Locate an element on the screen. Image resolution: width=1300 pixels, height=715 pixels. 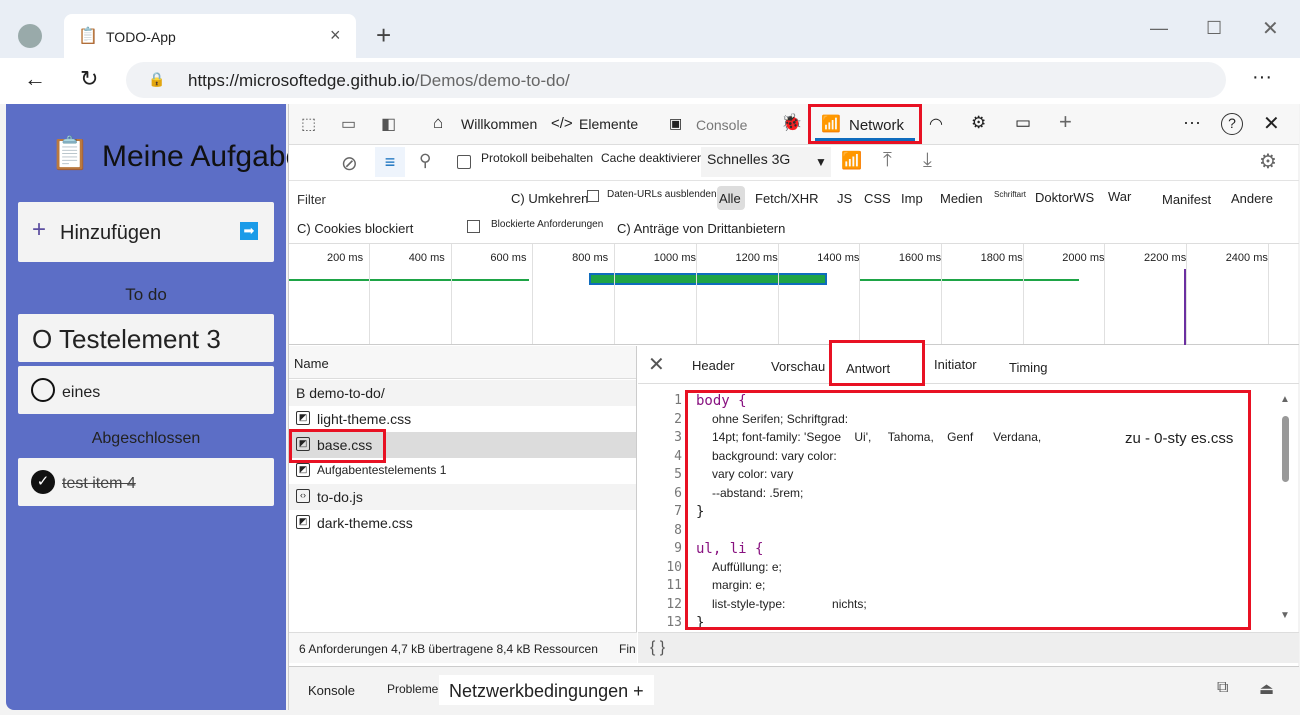
done-task-item: ✓ test item 4 is located at coordinates (146, 482).